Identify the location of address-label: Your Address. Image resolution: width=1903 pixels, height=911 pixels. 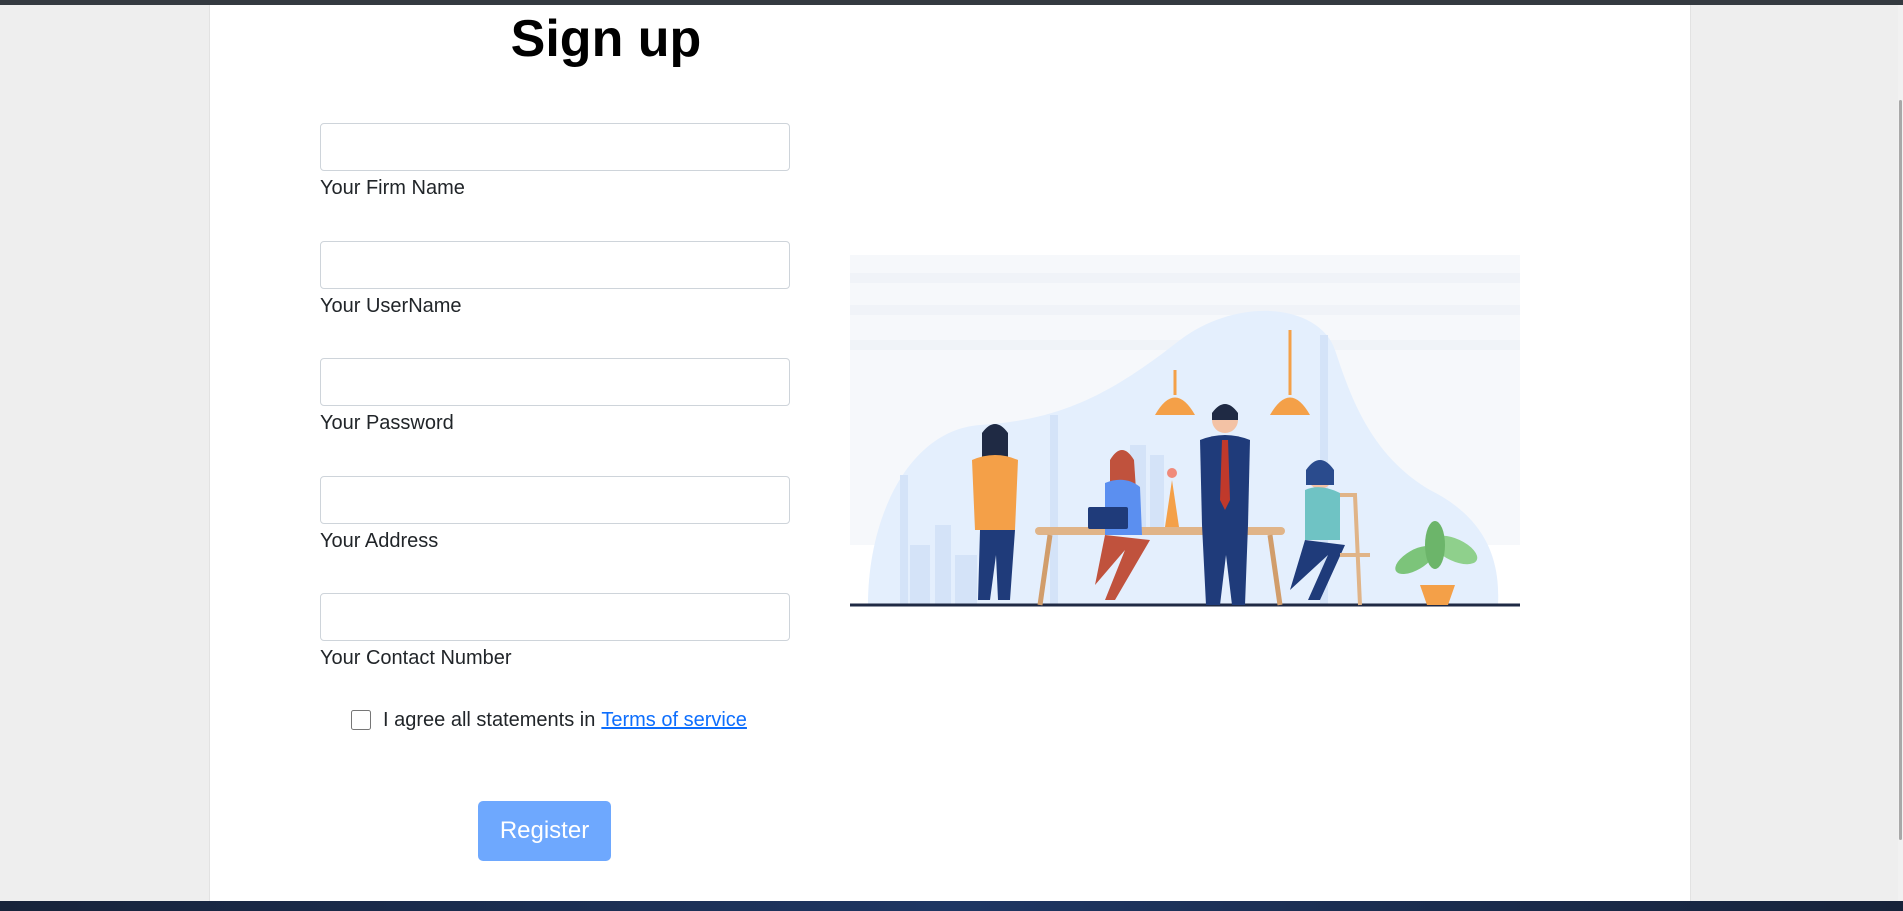
(379, 541).